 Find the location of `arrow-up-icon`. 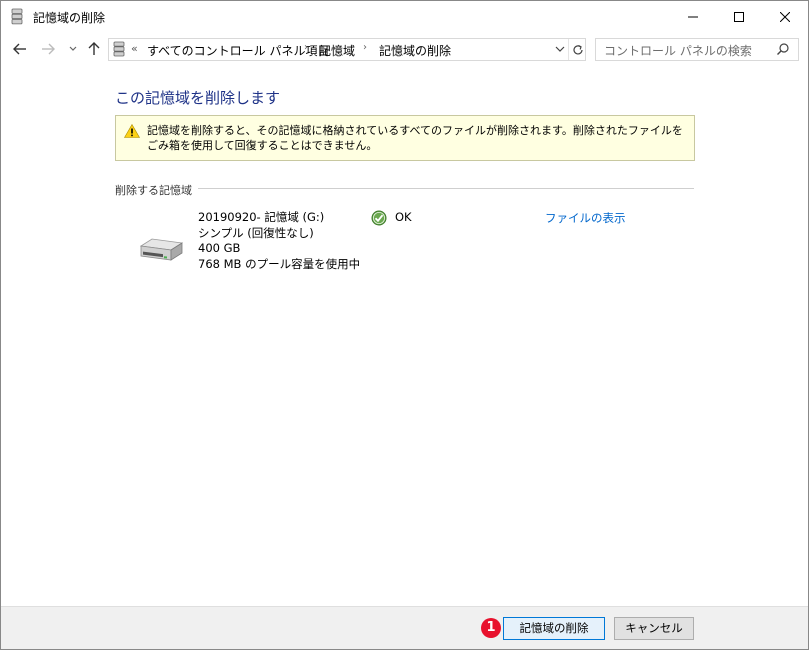

arrow-up-icon is located at coordinates (94, 48).